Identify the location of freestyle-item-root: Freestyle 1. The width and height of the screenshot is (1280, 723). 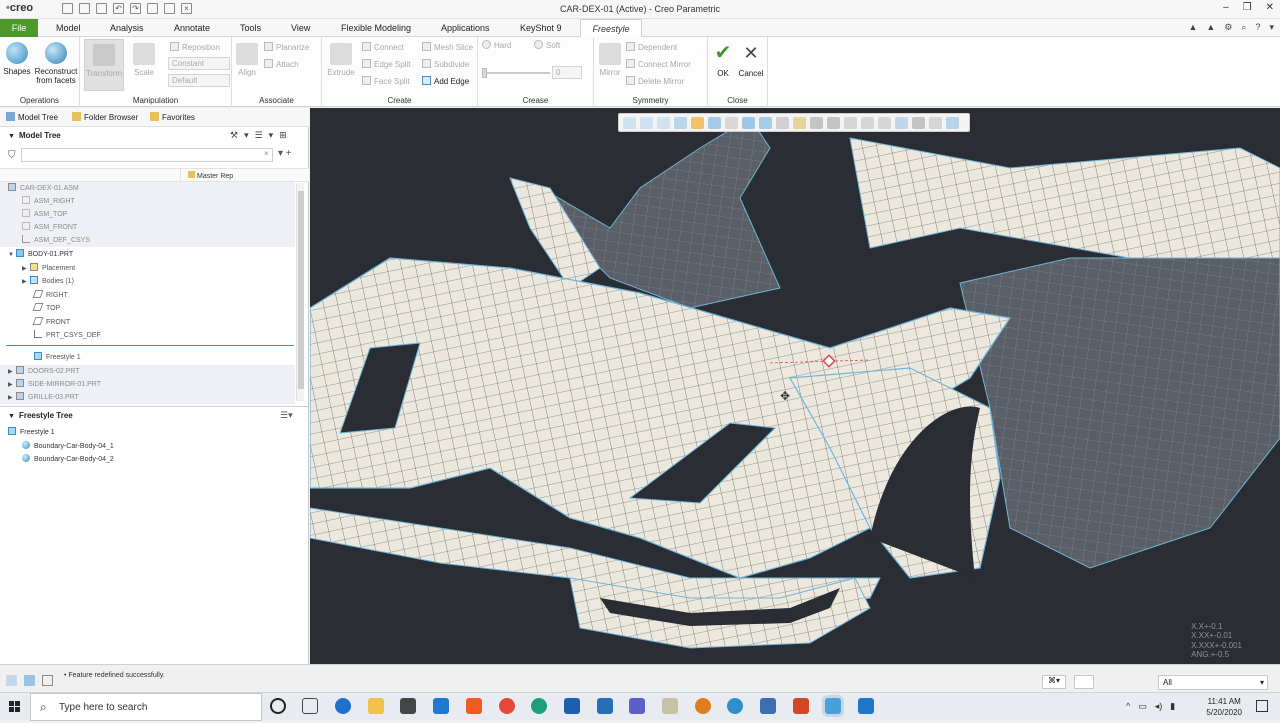
(147, 432).